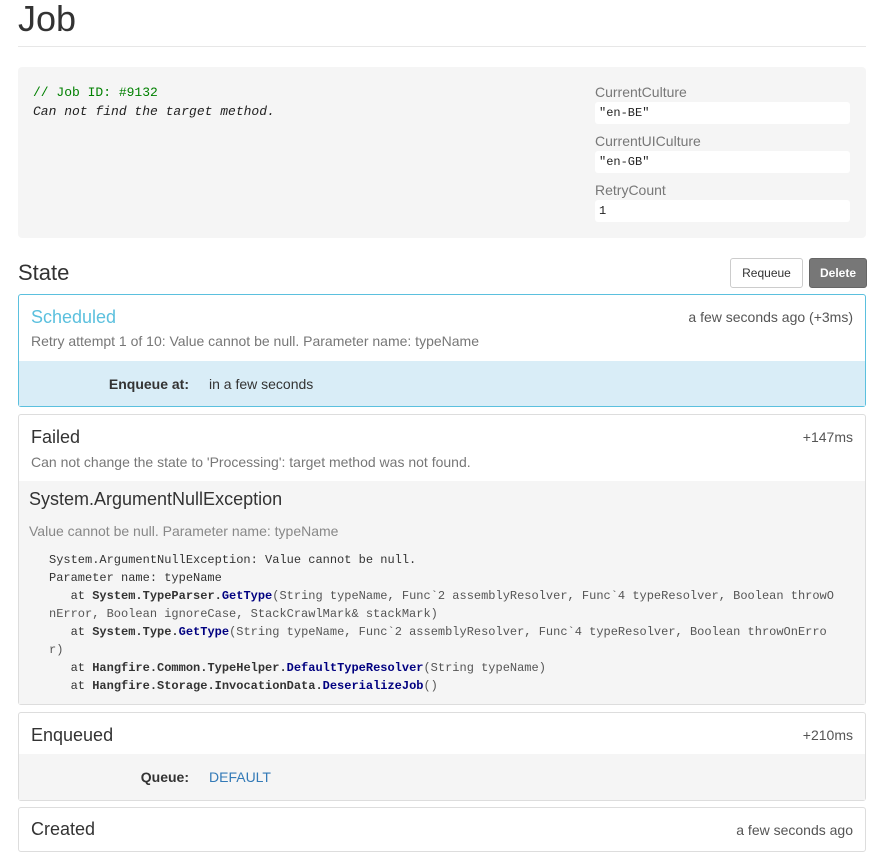 The image size is (880, 856). What do you see at coordinates (838, 273) in the screenshot?
I see `delete-button: Delete` at bounding box center [838, 273].